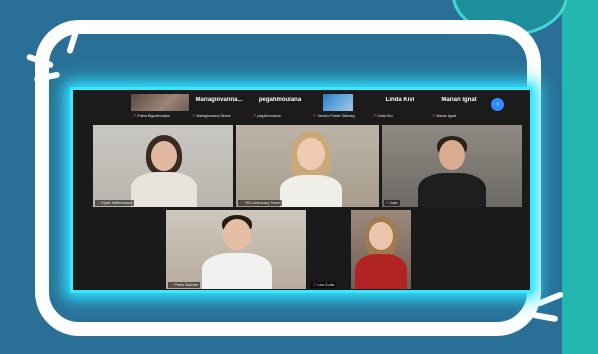 The image size is (598, 354). What do you see at coordinates (307, 166) in the screenshot?
I see `video-tile-yeu-advocacy: ✗ YEU Advocacy Team` at bounding box center [307, 166].